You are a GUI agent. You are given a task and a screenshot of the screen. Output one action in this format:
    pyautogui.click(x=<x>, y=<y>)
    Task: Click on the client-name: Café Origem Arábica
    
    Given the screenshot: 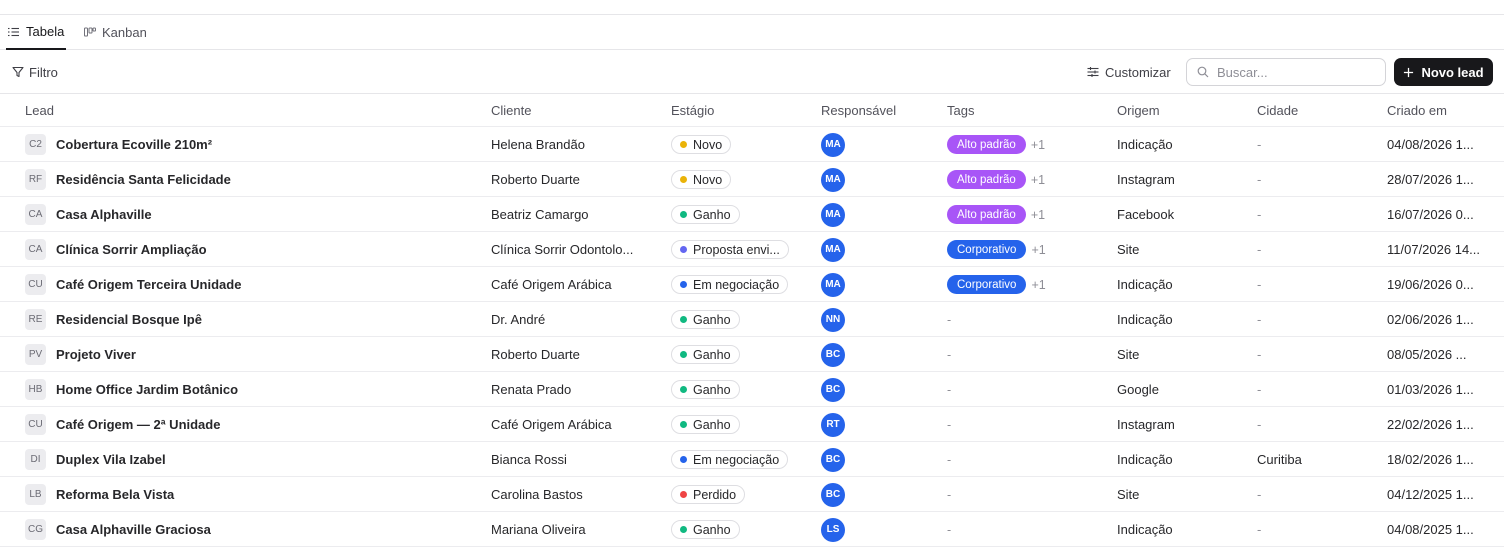 What is the action you would take?
    pyautogui.click(x=551, y=284)
    